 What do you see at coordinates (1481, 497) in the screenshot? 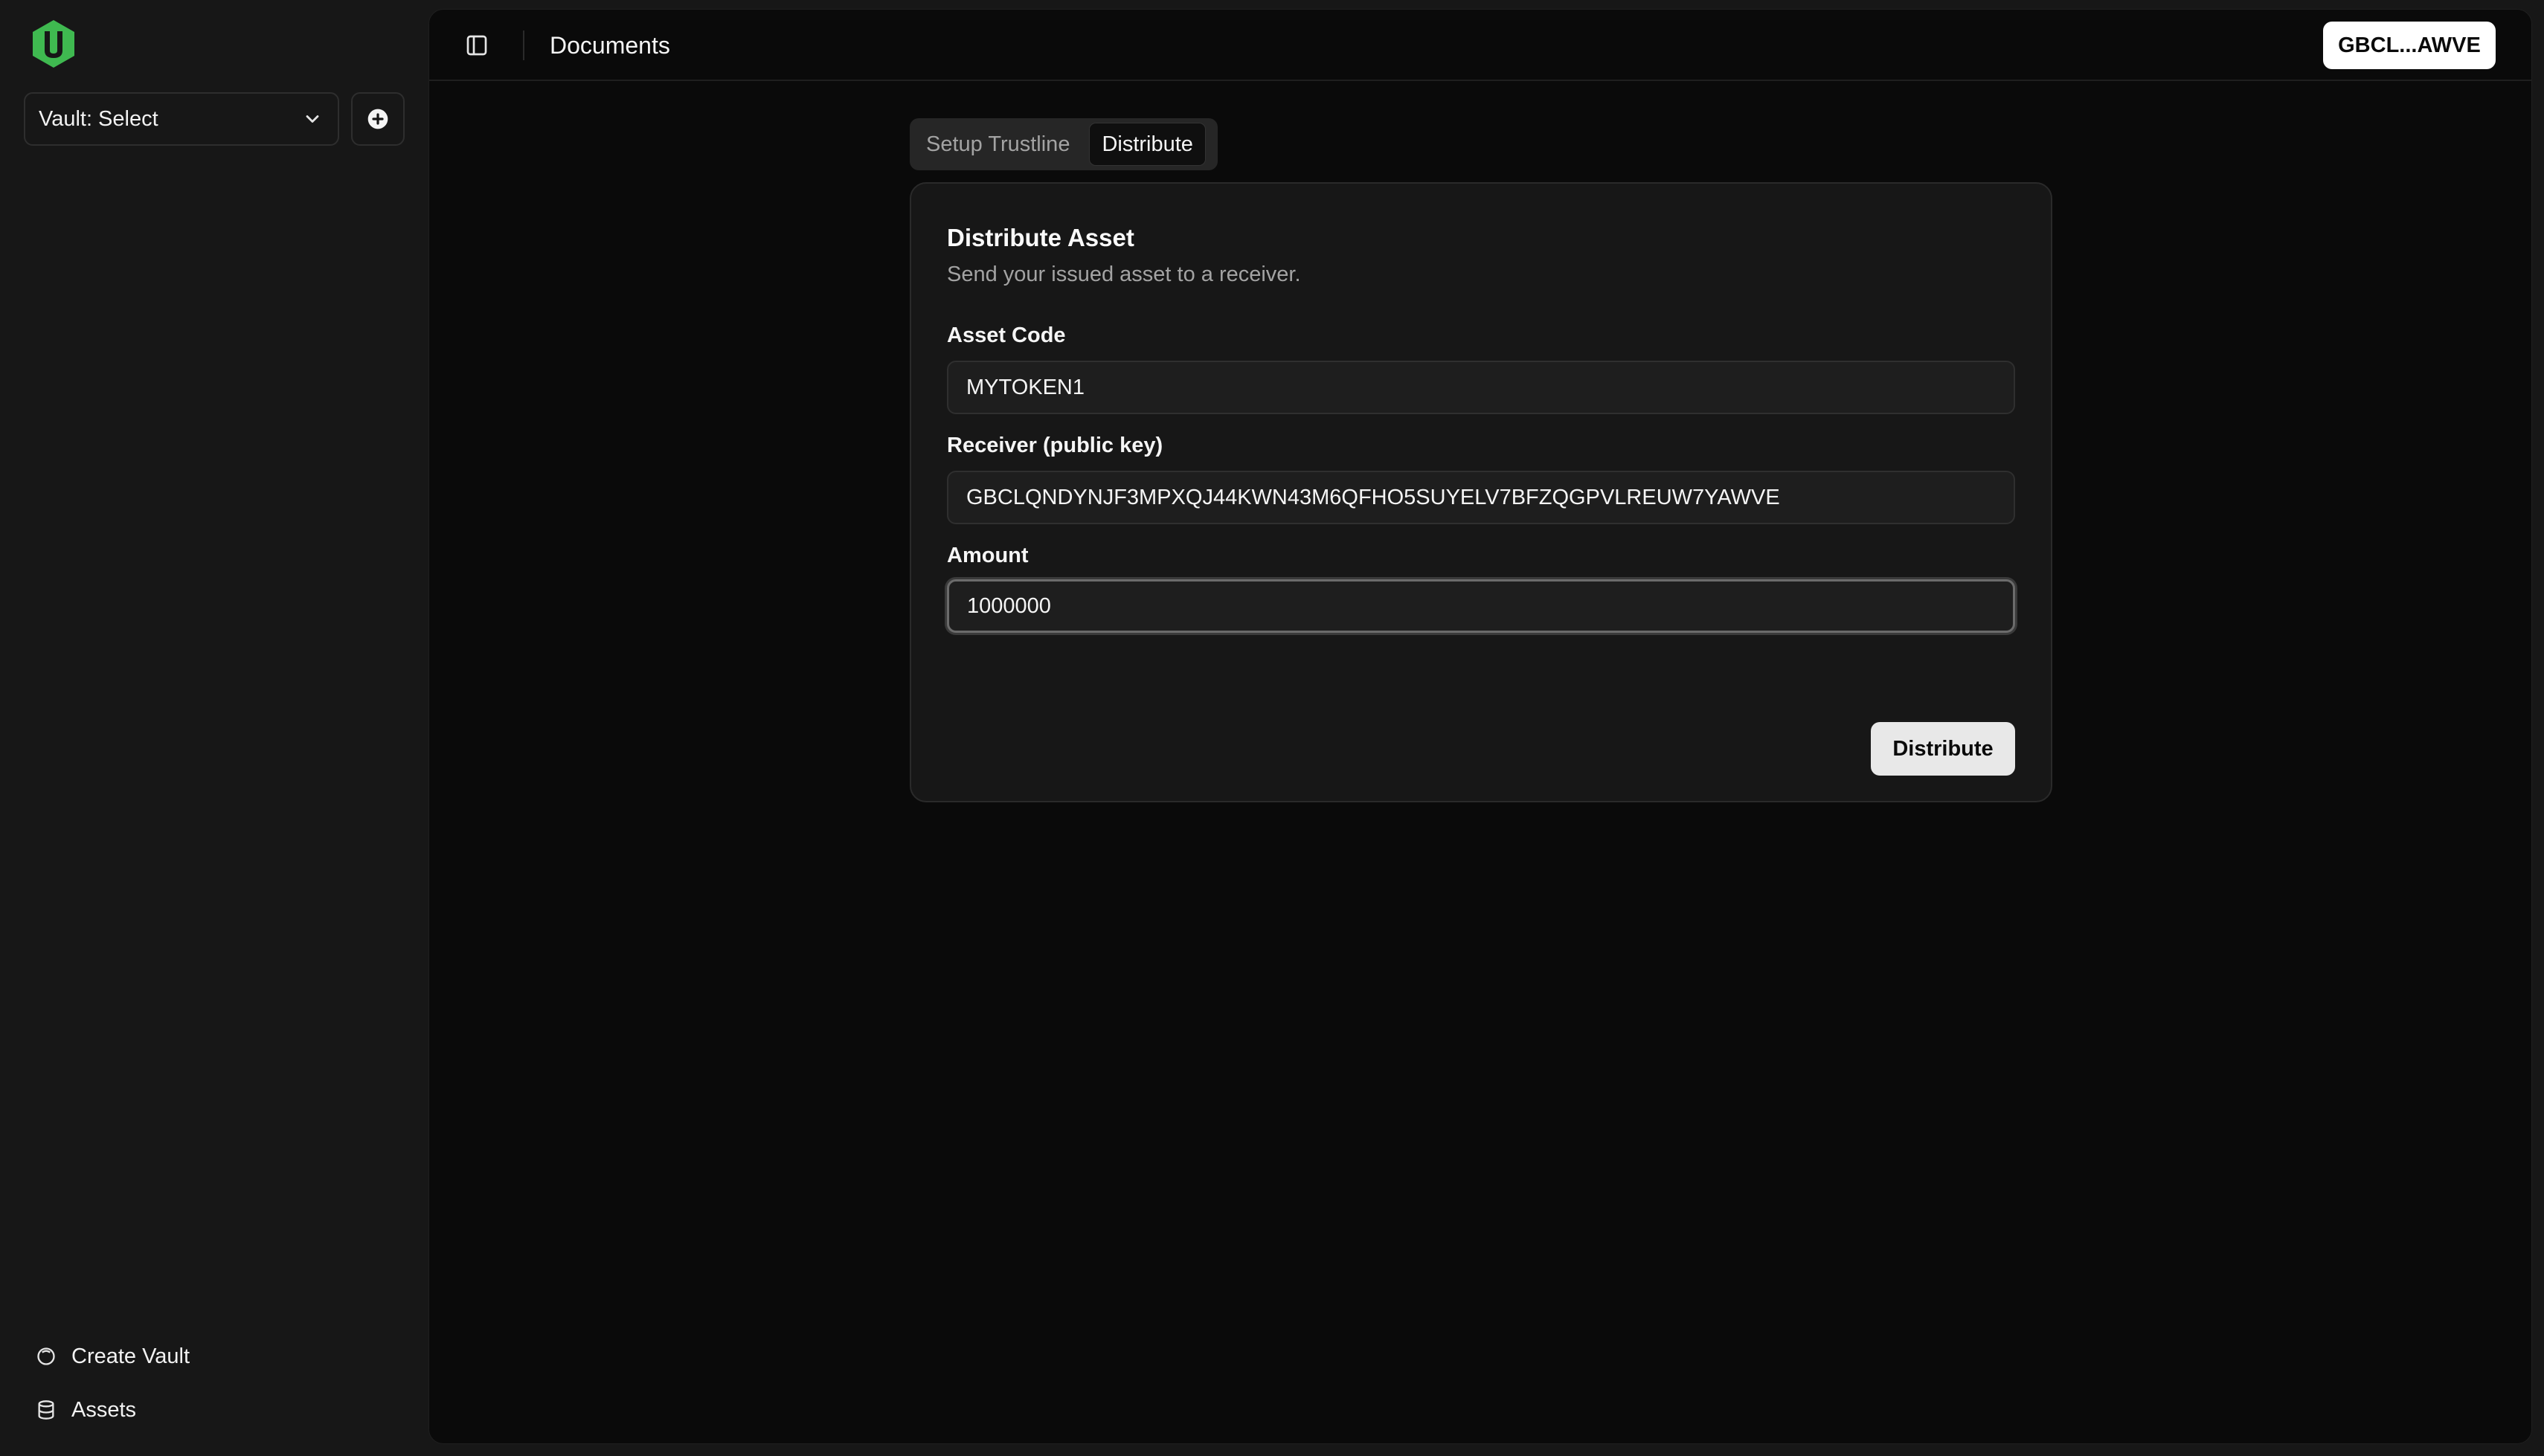
I see `receiver-input` at bounding box center [1481, 497].